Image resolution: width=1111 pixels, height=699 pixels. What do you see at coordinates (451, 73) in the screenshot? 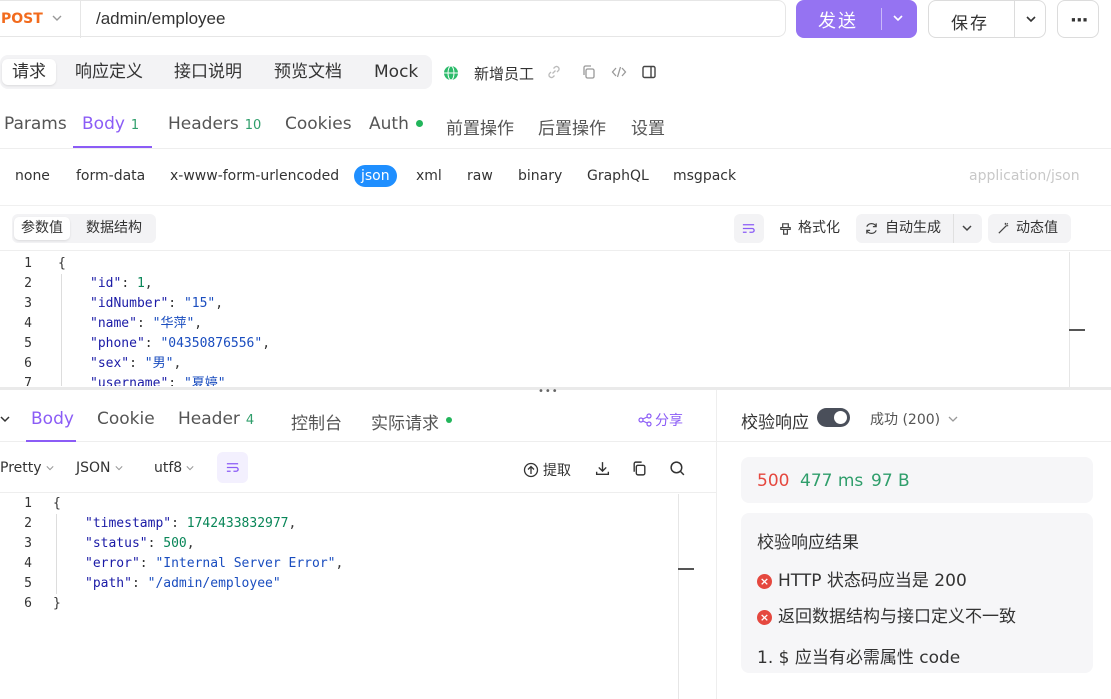
I see `globe-icon` at bounding box center [451, 73].